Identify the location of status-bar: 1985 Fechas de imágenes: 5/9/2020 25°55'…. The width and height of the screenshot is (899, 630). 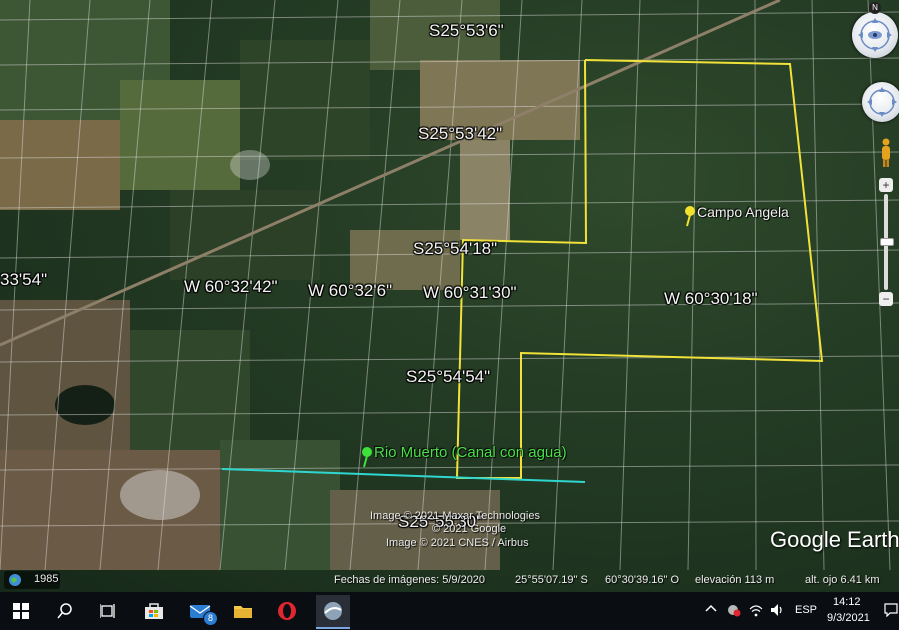
(449, 581).